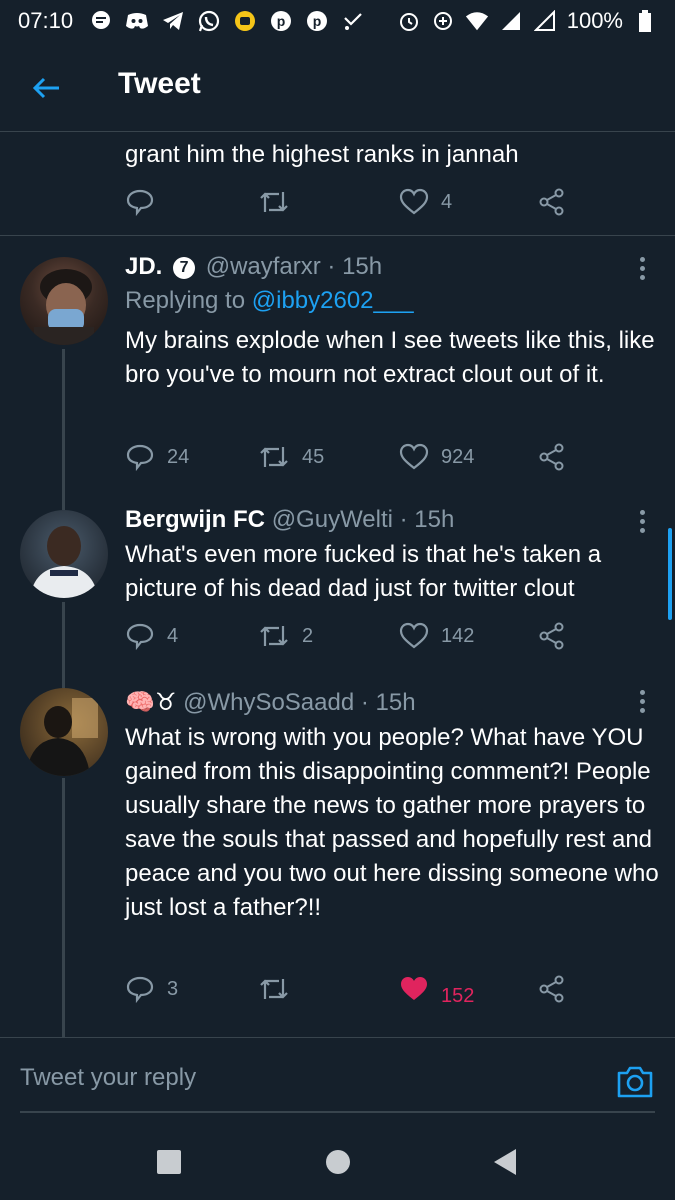 The height and width of the screenshot is (1200, 675). Describe the element at coordinates (101, 21) in the screenshot. I see `message-bubble-icon` at that location.